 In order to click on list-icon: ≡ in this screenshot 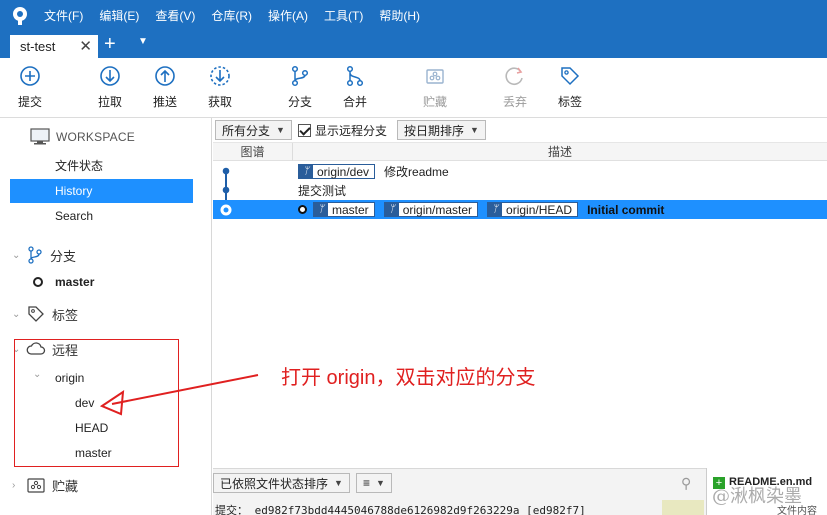, I will do `click(366, 483)`.